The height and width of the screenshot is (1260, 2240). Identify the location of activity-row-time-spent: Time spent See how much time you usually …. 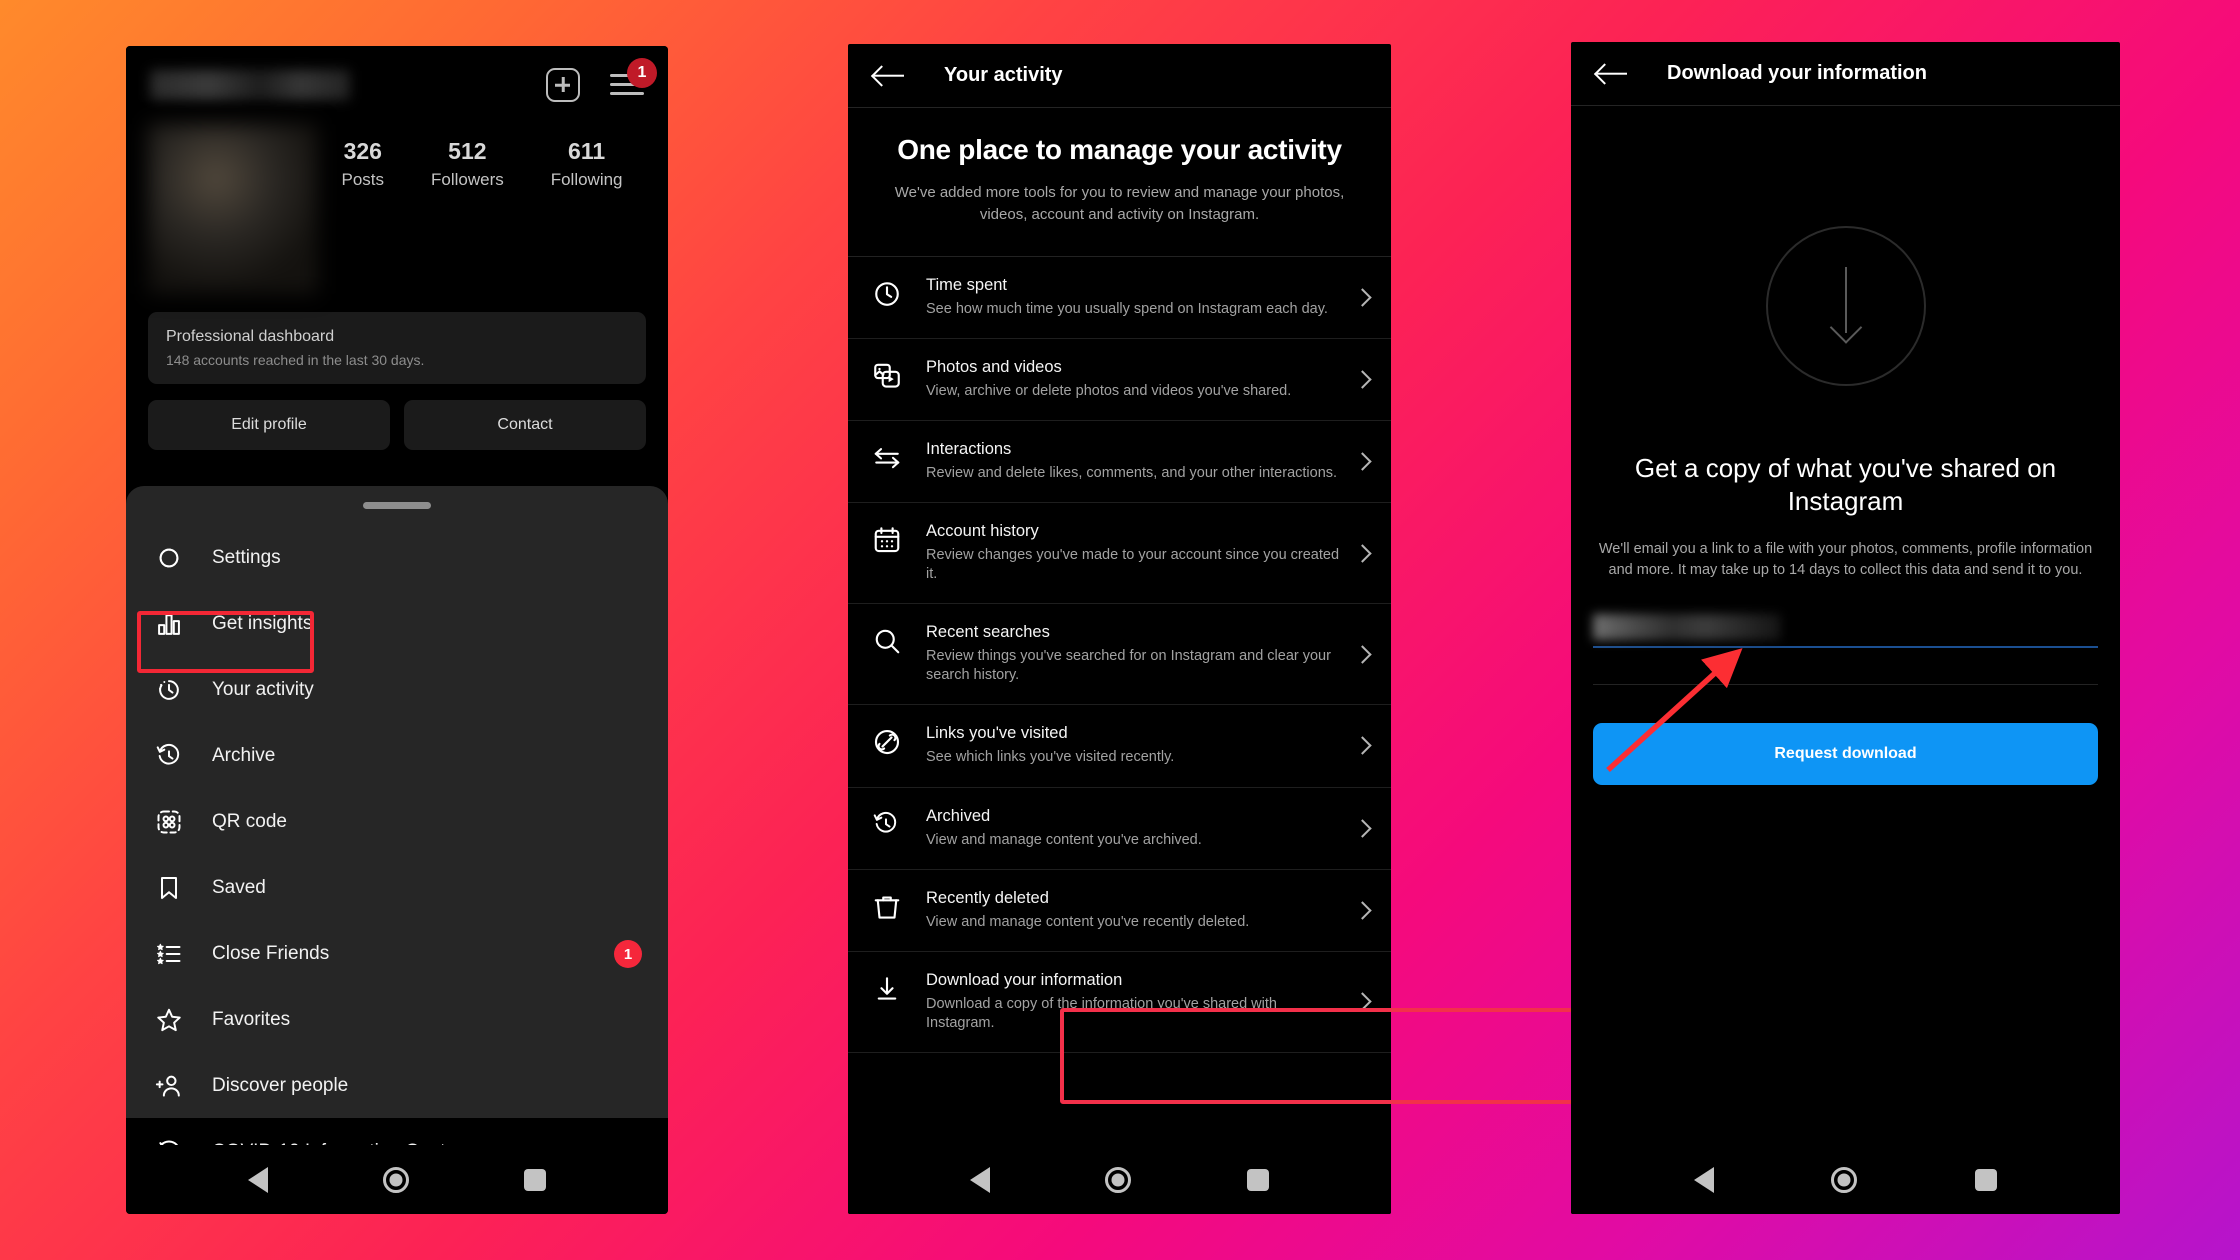
(1119, 298).